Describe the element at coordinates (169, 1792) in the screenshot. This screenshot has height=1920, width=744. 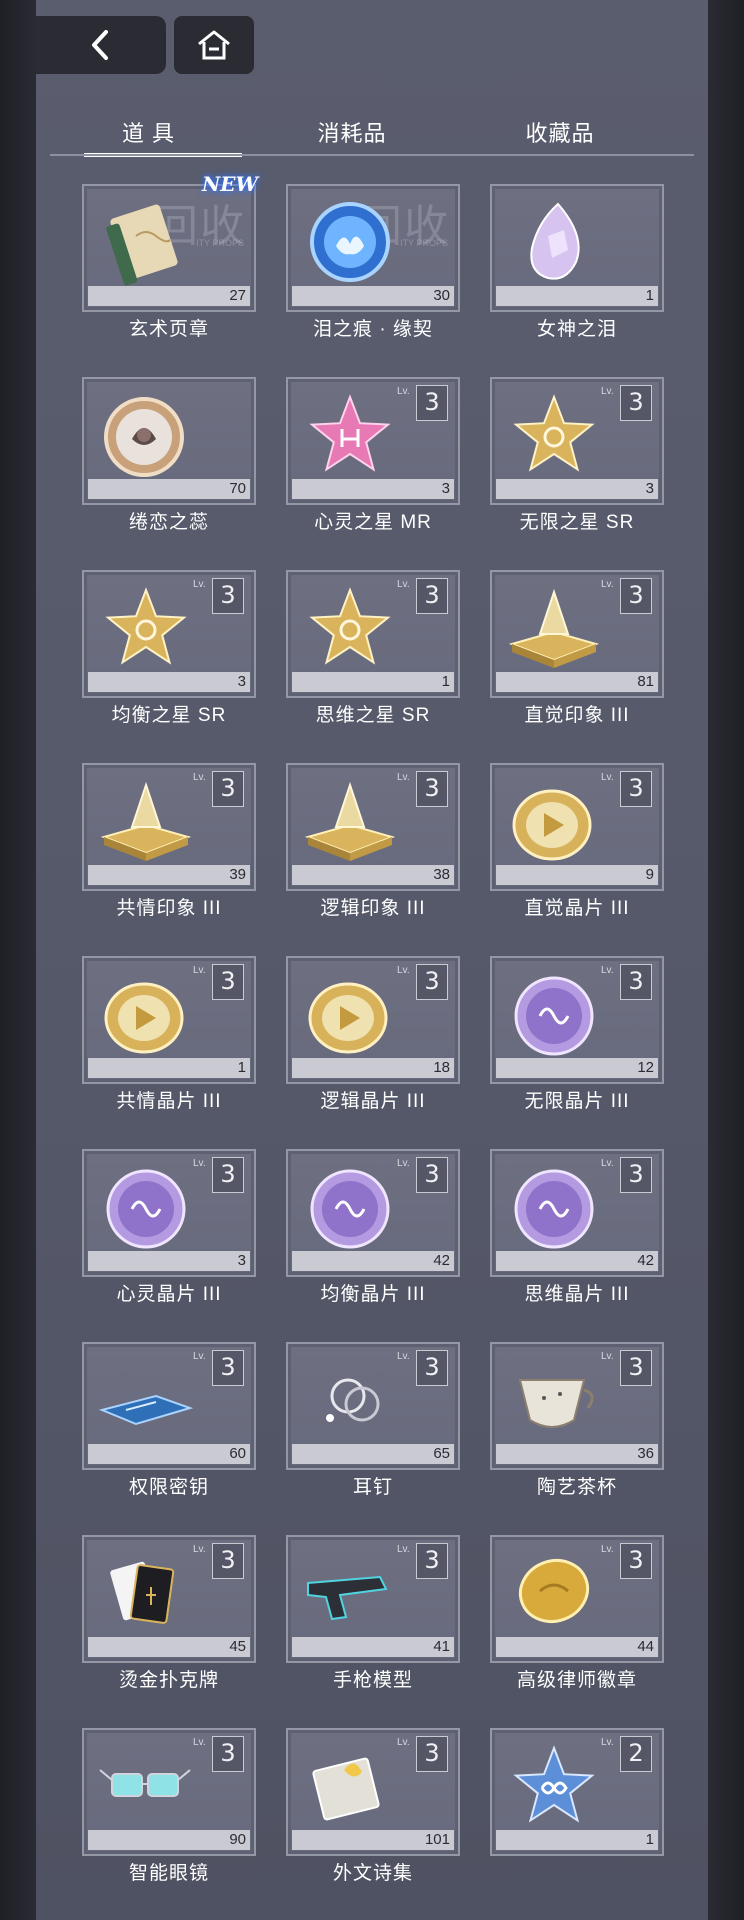
I see `item-card: Lv. 3 90` at that location.